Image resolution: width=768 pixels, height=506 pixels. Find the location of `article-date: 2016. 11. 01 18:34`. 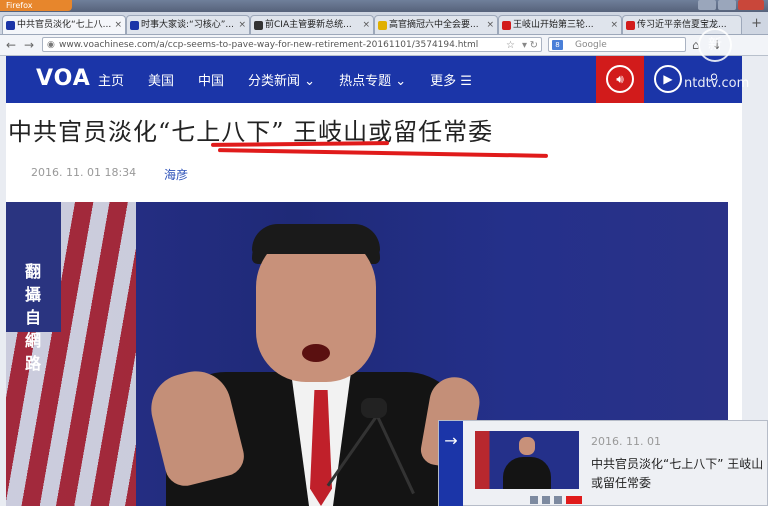

article-date: 2016. 11. 01 18:34 is located at coordinates (84, 172).